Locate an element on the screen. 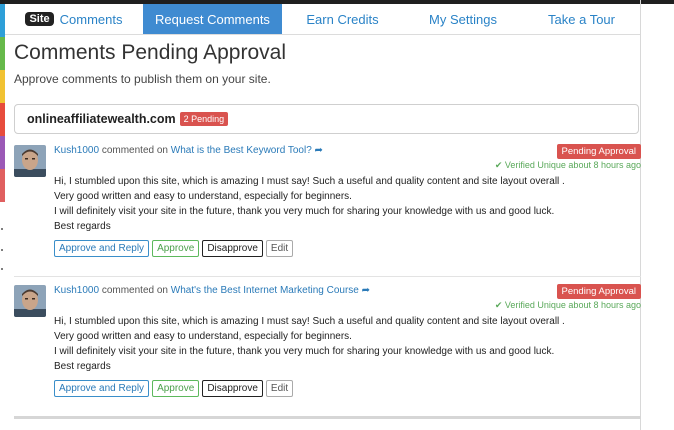 This screenshot has height=430, width=674. pending-count-badge: 2 Pending is located at coordinates (204, 119).